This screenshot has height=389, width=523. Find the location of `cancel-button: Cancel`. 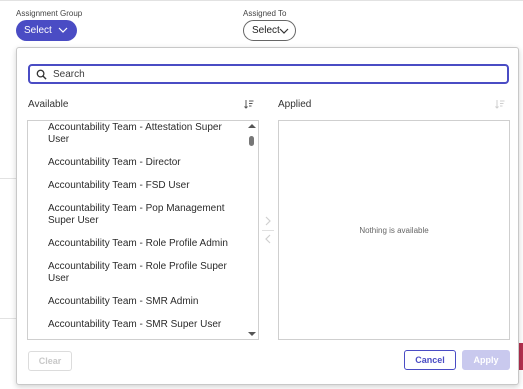

cancel-button: Cancel is located at coordinates (430, 360).